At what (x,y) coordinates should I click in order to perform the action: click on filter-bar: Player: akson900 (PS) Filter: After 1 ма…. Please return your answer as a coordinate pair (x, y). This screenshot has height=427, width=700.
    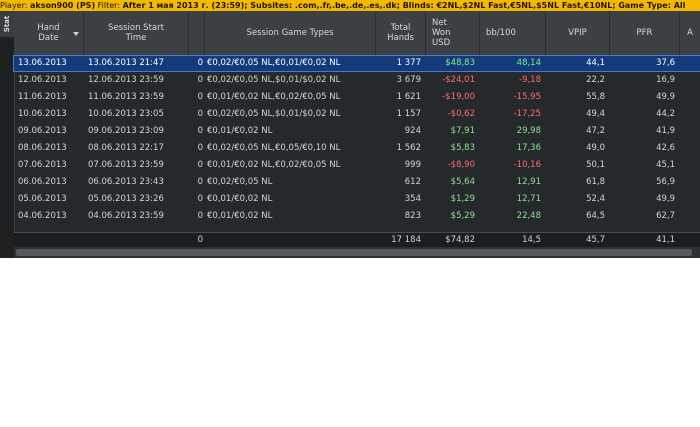
    Looking at the image, I should click on (350, 5).